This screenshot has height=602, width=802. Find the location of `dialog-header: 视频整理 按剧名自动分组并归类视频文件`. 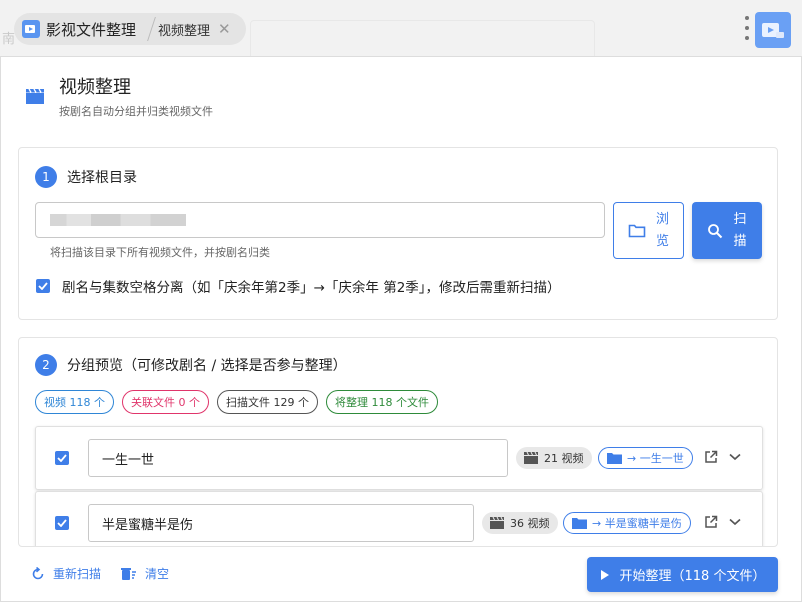

dialog-header: 视频整理 按剧名自动分组并归类视频文件 is located at coordinates (119, 96).